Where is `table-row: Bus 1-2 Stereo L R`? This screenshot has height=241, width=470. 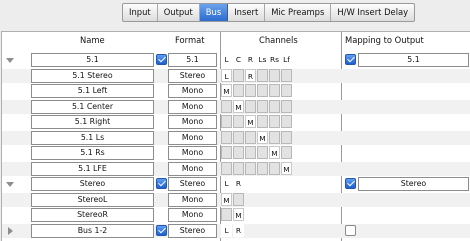
table-row: Bus 1-2 Stereo L R is located at coordinates (236, 230).